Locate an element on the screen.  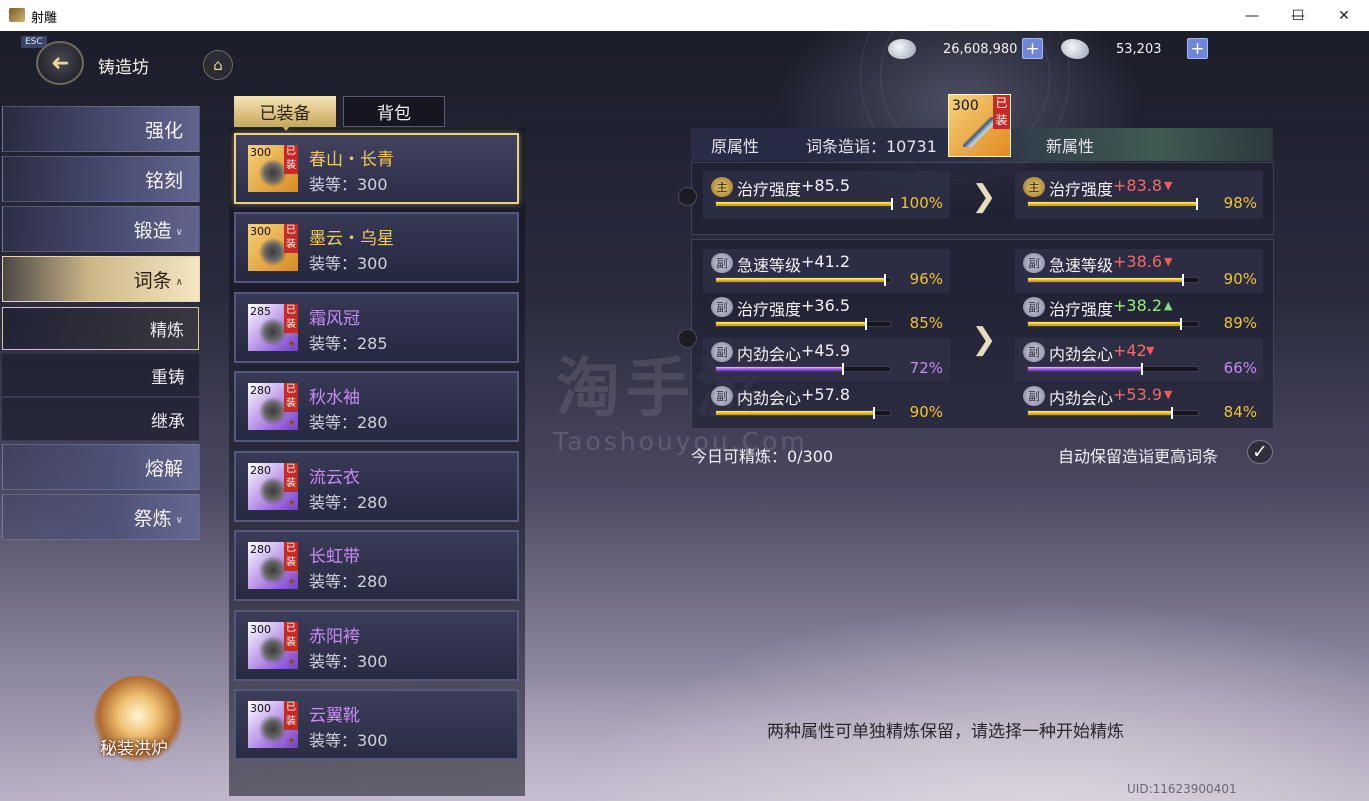
tab-equipped: 已装备 is located at coordinates (285, 111).